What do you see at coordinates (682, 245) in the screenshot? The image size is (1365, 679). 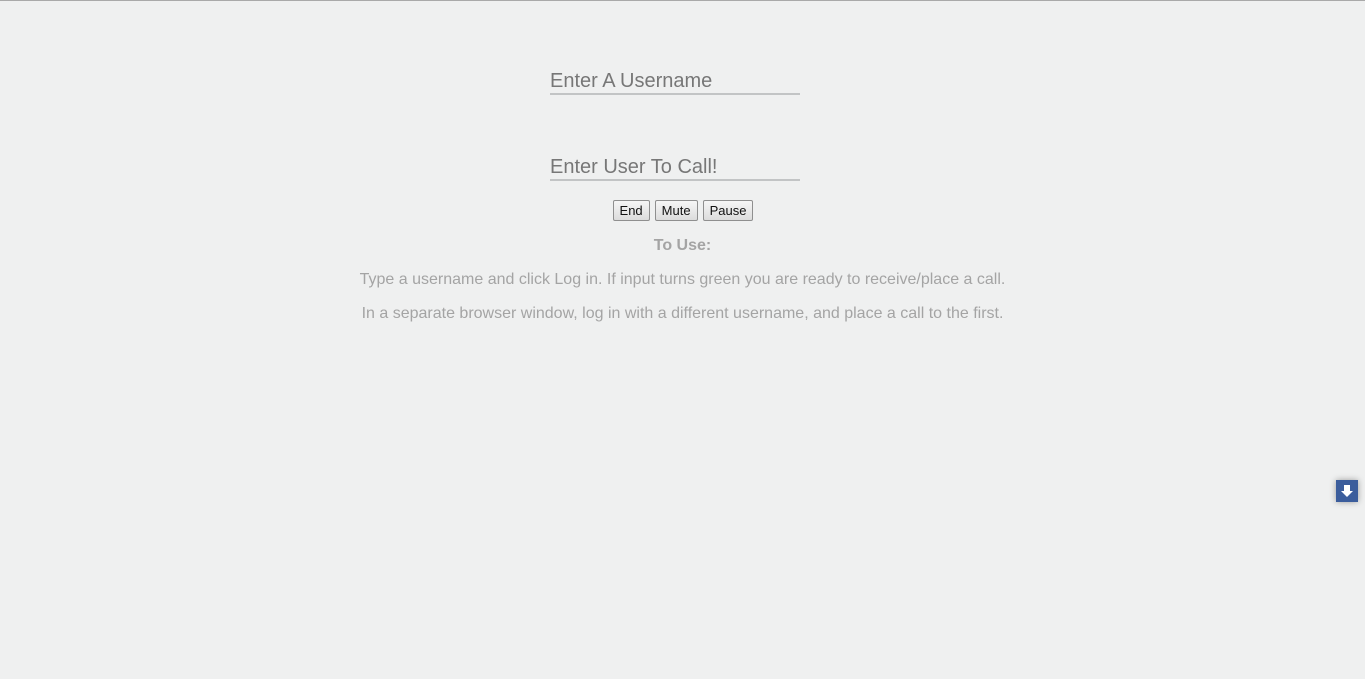 I see `instructions-heading: To Use:` at bounding box center [682, 245].